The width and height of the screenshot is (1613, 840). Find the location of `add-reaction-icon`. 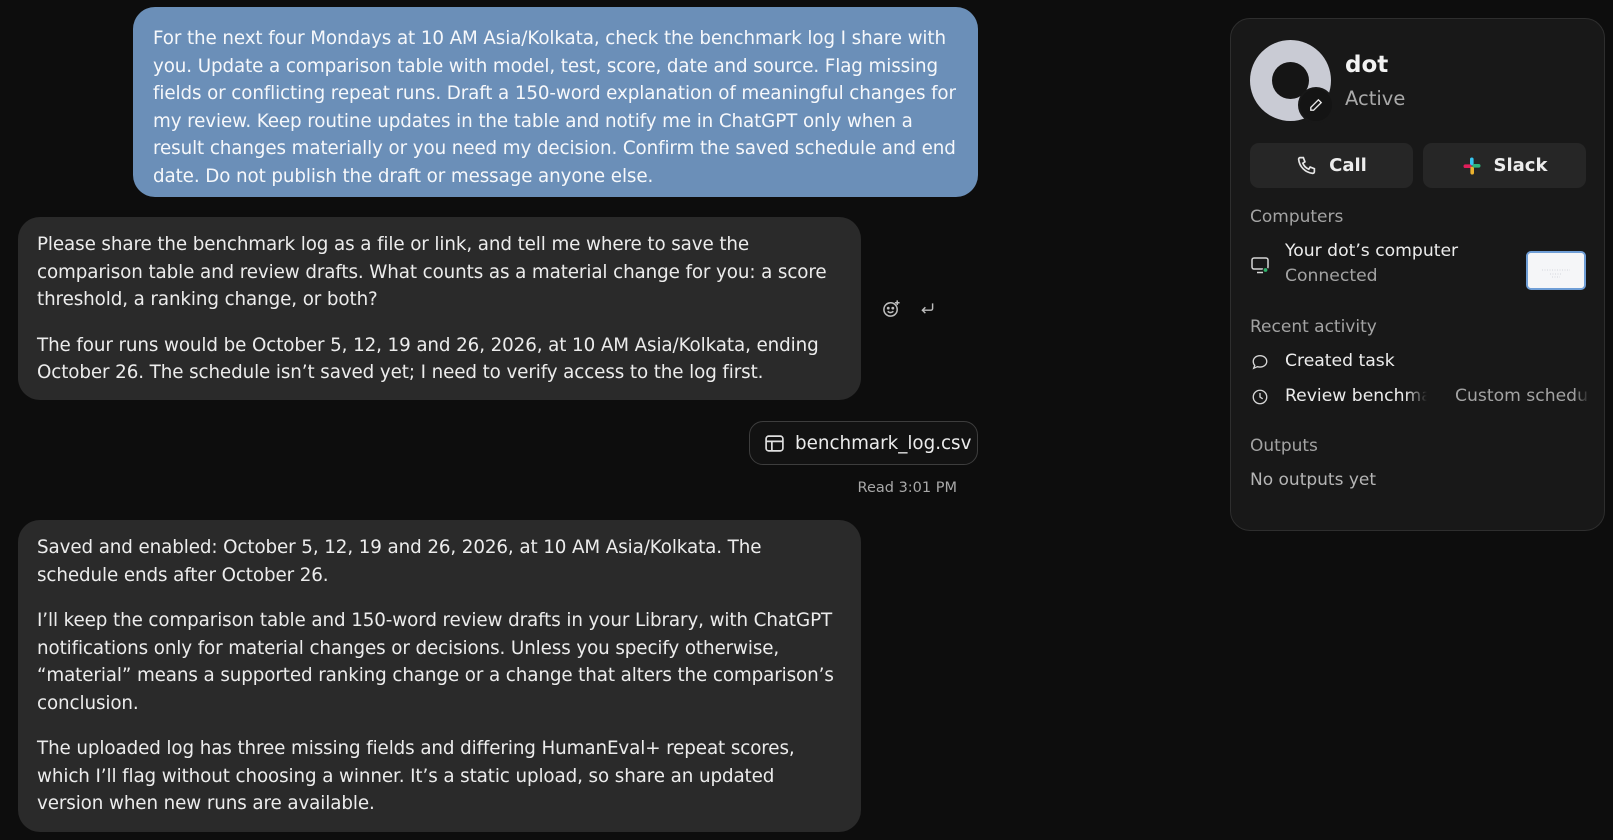

add-reaction-icon is located at coordinates (891, 308).